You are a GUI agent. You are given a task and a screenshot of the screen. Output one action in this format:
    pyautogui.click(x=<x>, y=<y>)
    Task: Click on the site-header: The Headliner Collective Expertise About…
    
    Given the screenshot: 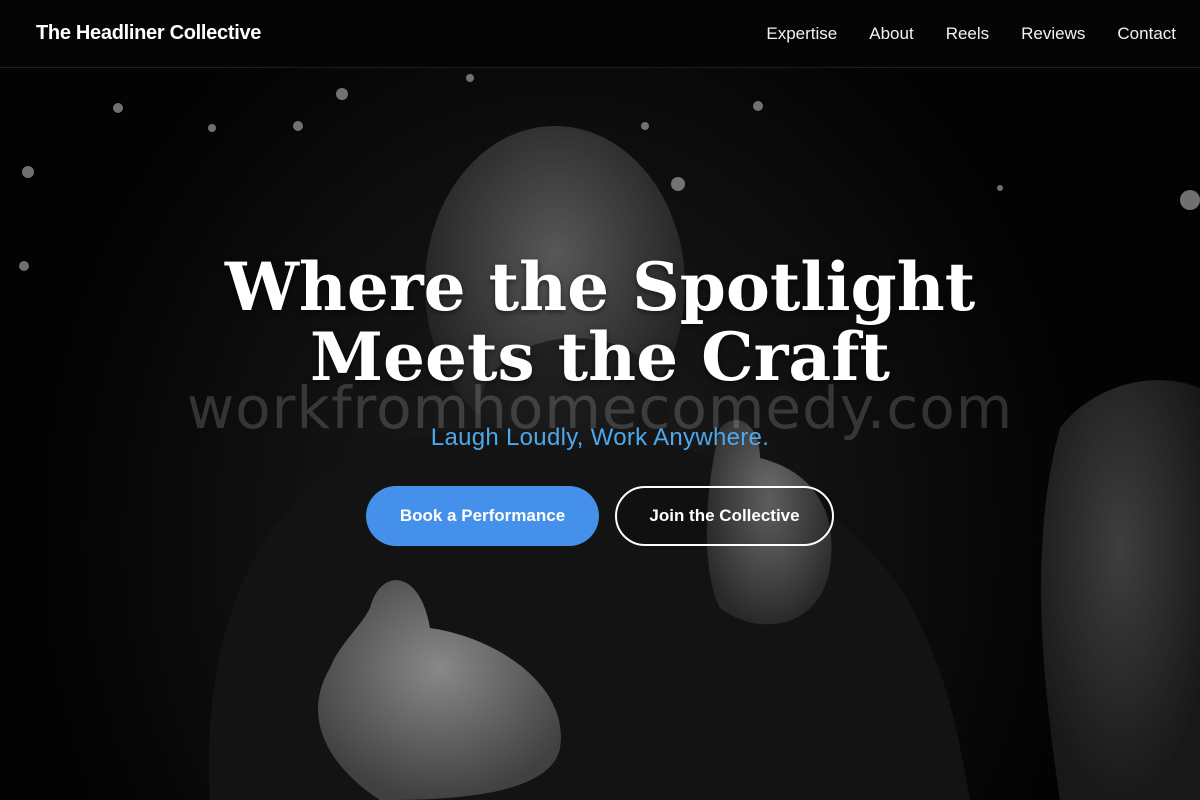 What is the action you would take?
    pyautogui.click(x=600, y=34)
    